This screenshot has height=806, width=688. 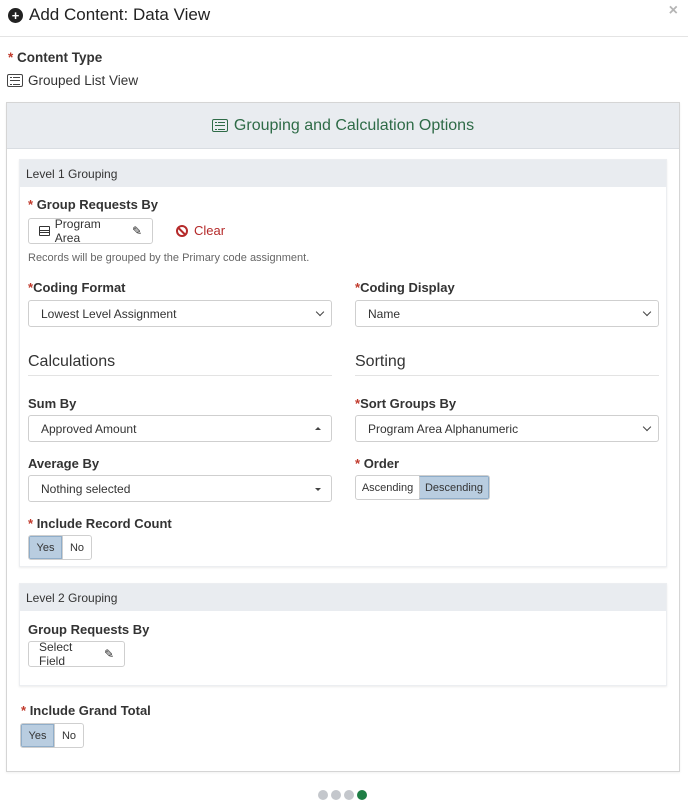 I want to click on coding-display-label-text: Coding Display, so click(x=407, y=287).